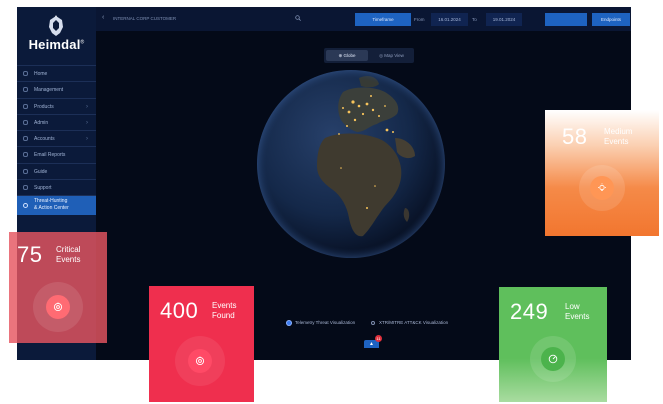  I want to click on events-found-label-2: Found, so click(223, 315).